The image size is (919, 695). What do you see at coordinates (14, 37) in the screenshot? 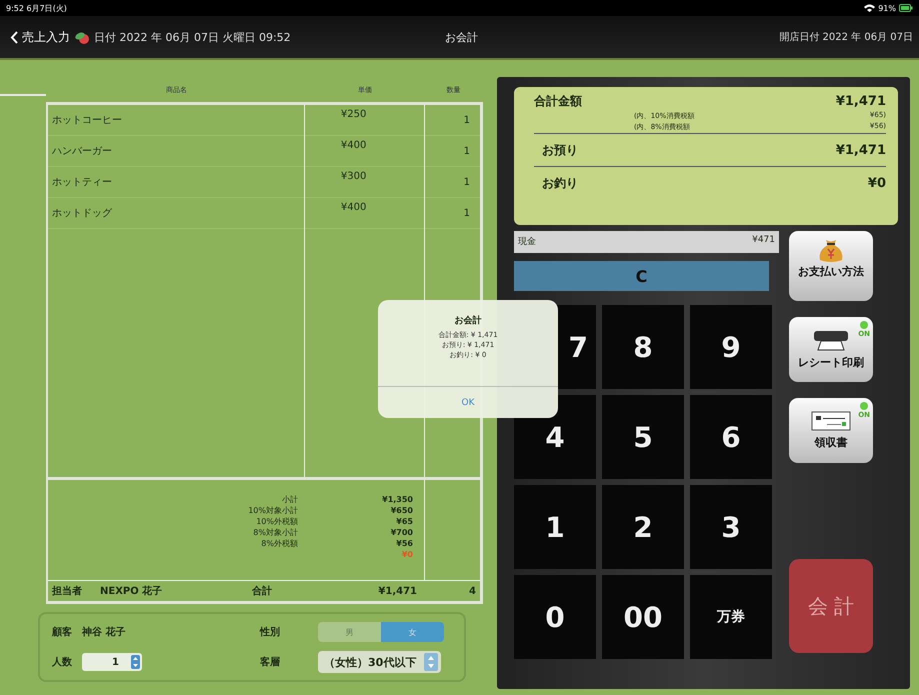
I see `chevron-left-icon` at bounding box center [14, 37].